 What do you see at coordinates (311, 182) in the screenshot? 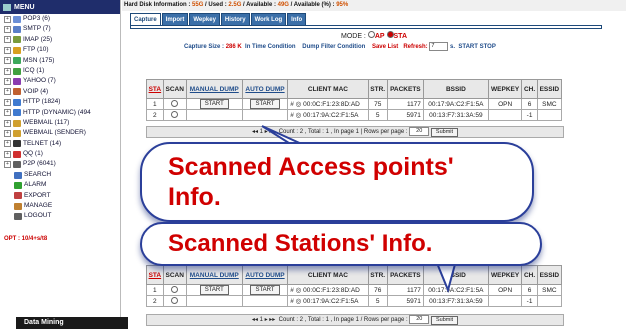
I see `ap-callout-text: Scanned Access points' Info.` at bounding box center [311, 182].